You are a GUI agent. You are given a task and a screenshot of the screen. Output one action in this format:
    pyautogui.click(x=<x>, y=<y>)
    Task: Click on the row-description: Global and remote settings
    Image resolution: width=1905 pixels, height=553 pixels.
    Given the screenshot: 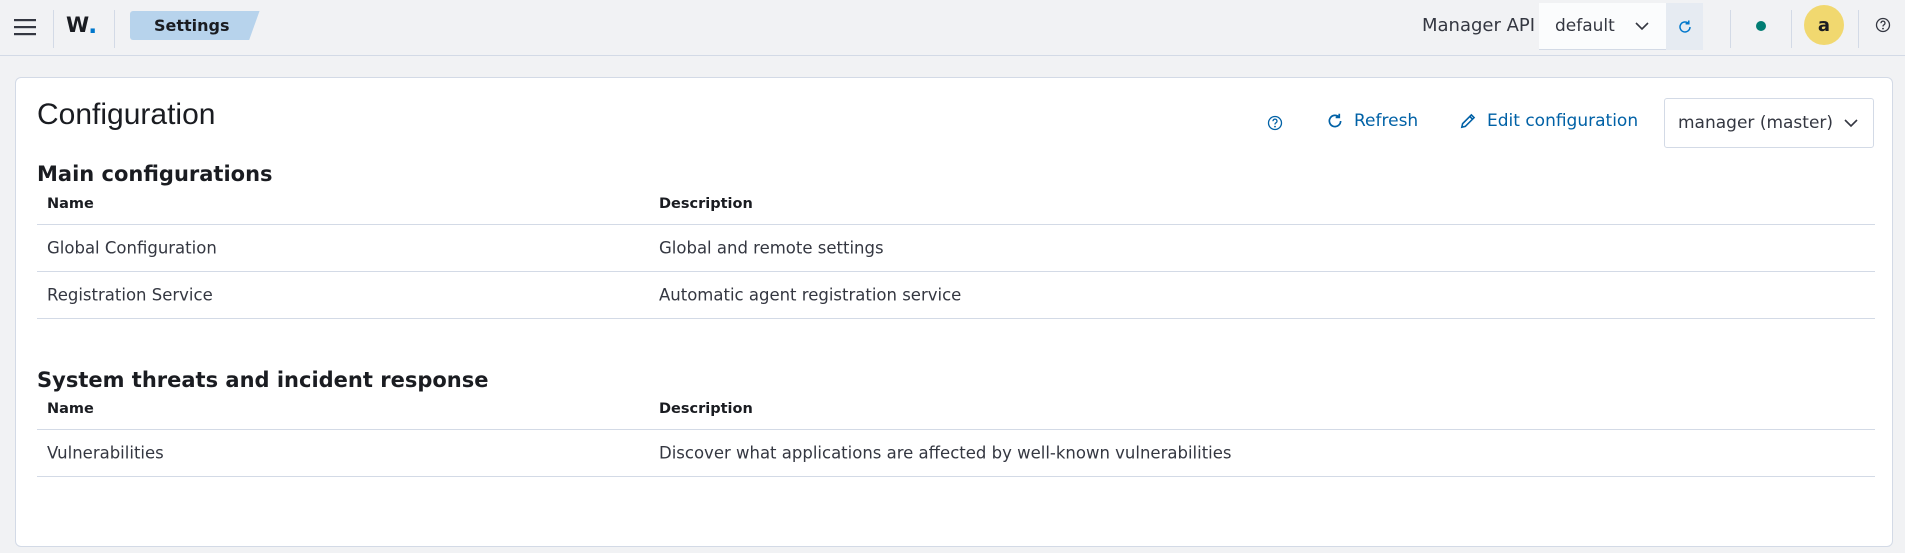 What is the action you would take?
    pyautogui.click(x=771, y=248)
    